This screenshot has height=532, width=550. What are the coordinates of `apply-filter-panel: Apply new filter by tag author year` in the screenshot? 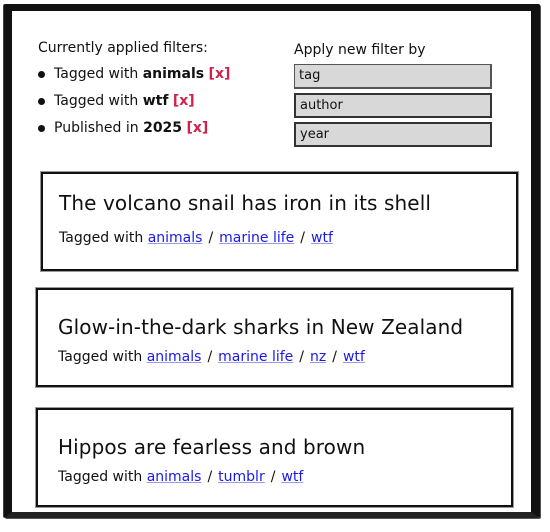 It's located at (393, 96).